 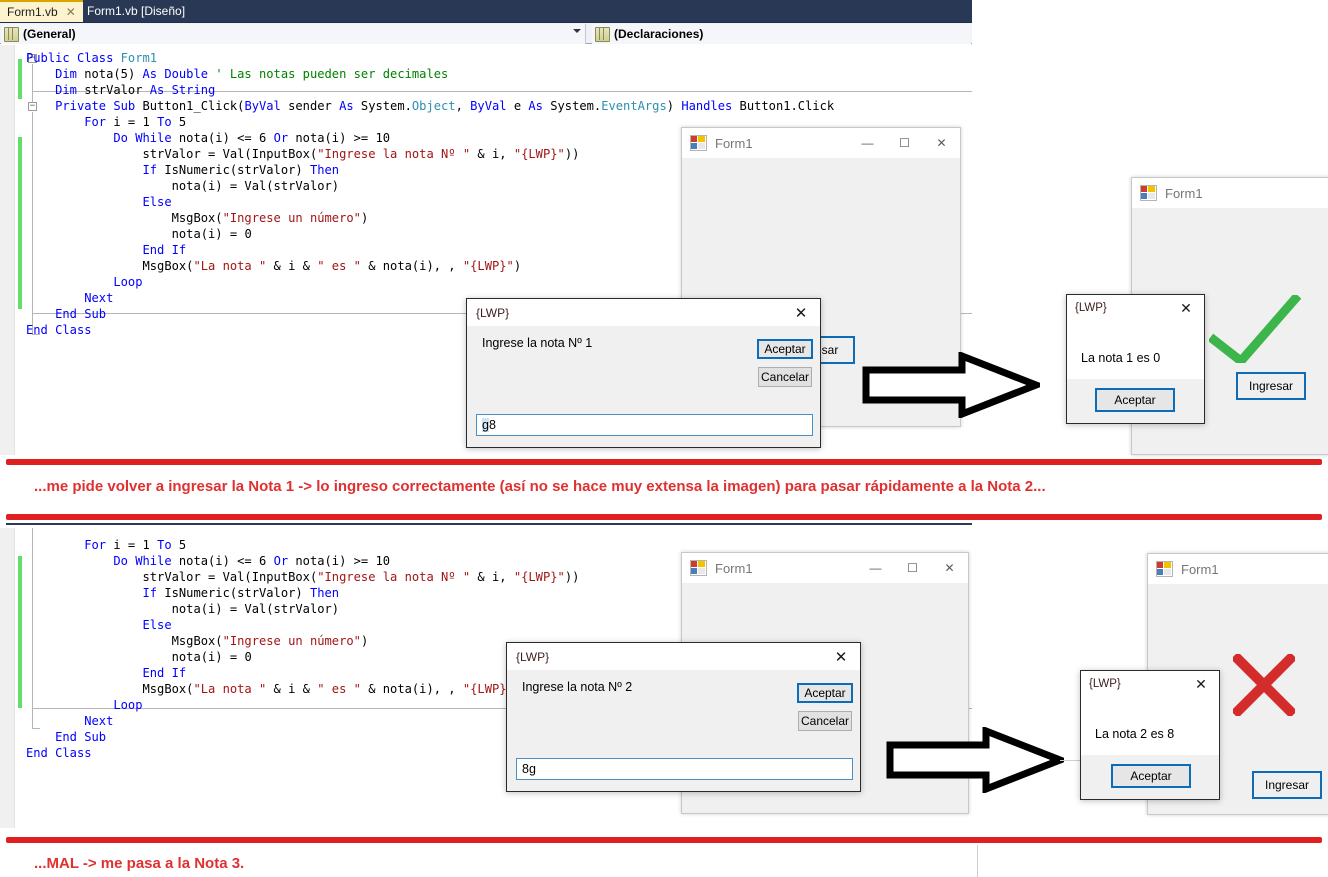 I want to click on divider-red-final, so click(x=664, y=840).